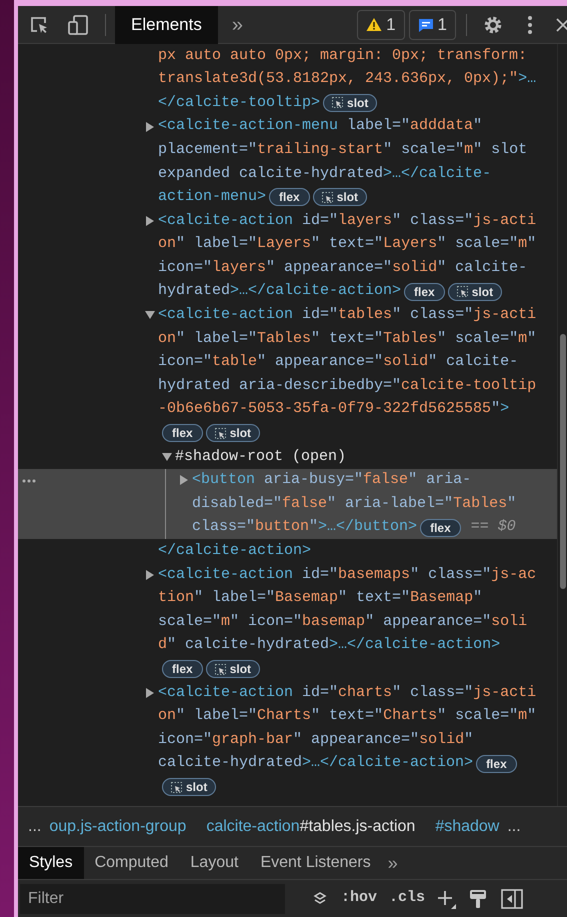 This screenshot has width=567, height=917. I want to click on code-text: -0b6e6b67-5053-35fa-0f79-322fd5625585">, so click(334, 409).